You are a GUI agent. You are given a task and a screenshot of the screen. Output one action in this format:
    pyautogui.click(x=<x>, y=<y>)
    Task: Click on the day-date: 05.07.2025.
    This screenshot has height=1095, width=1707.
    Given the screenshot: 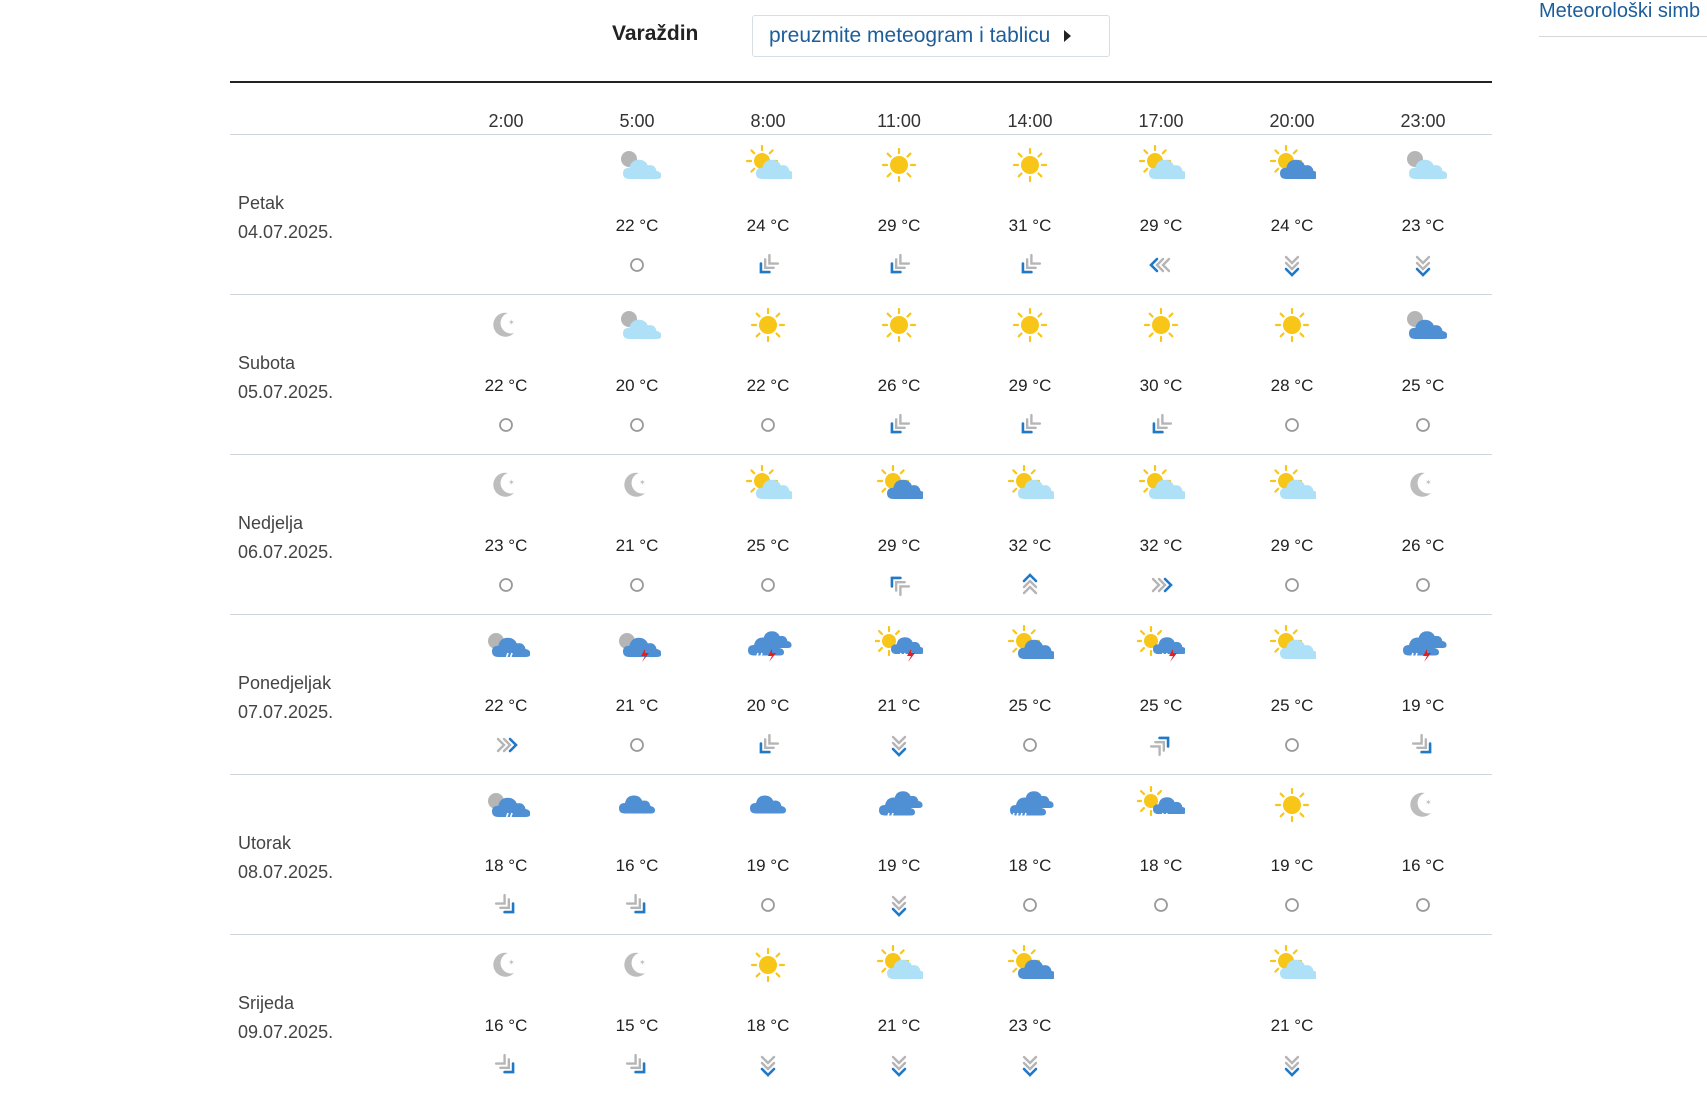 What is the action you would take?
    pyautogui.click(x=286, y=392)
    